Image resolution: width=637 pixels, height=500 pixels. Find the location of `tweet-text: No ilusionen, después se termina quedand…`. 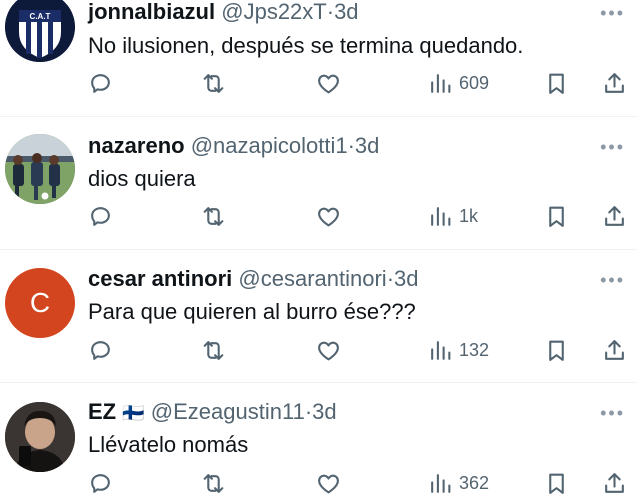

tweet-text: No ilusionen, después se termina quedand… is located at coordinates (306, 45).